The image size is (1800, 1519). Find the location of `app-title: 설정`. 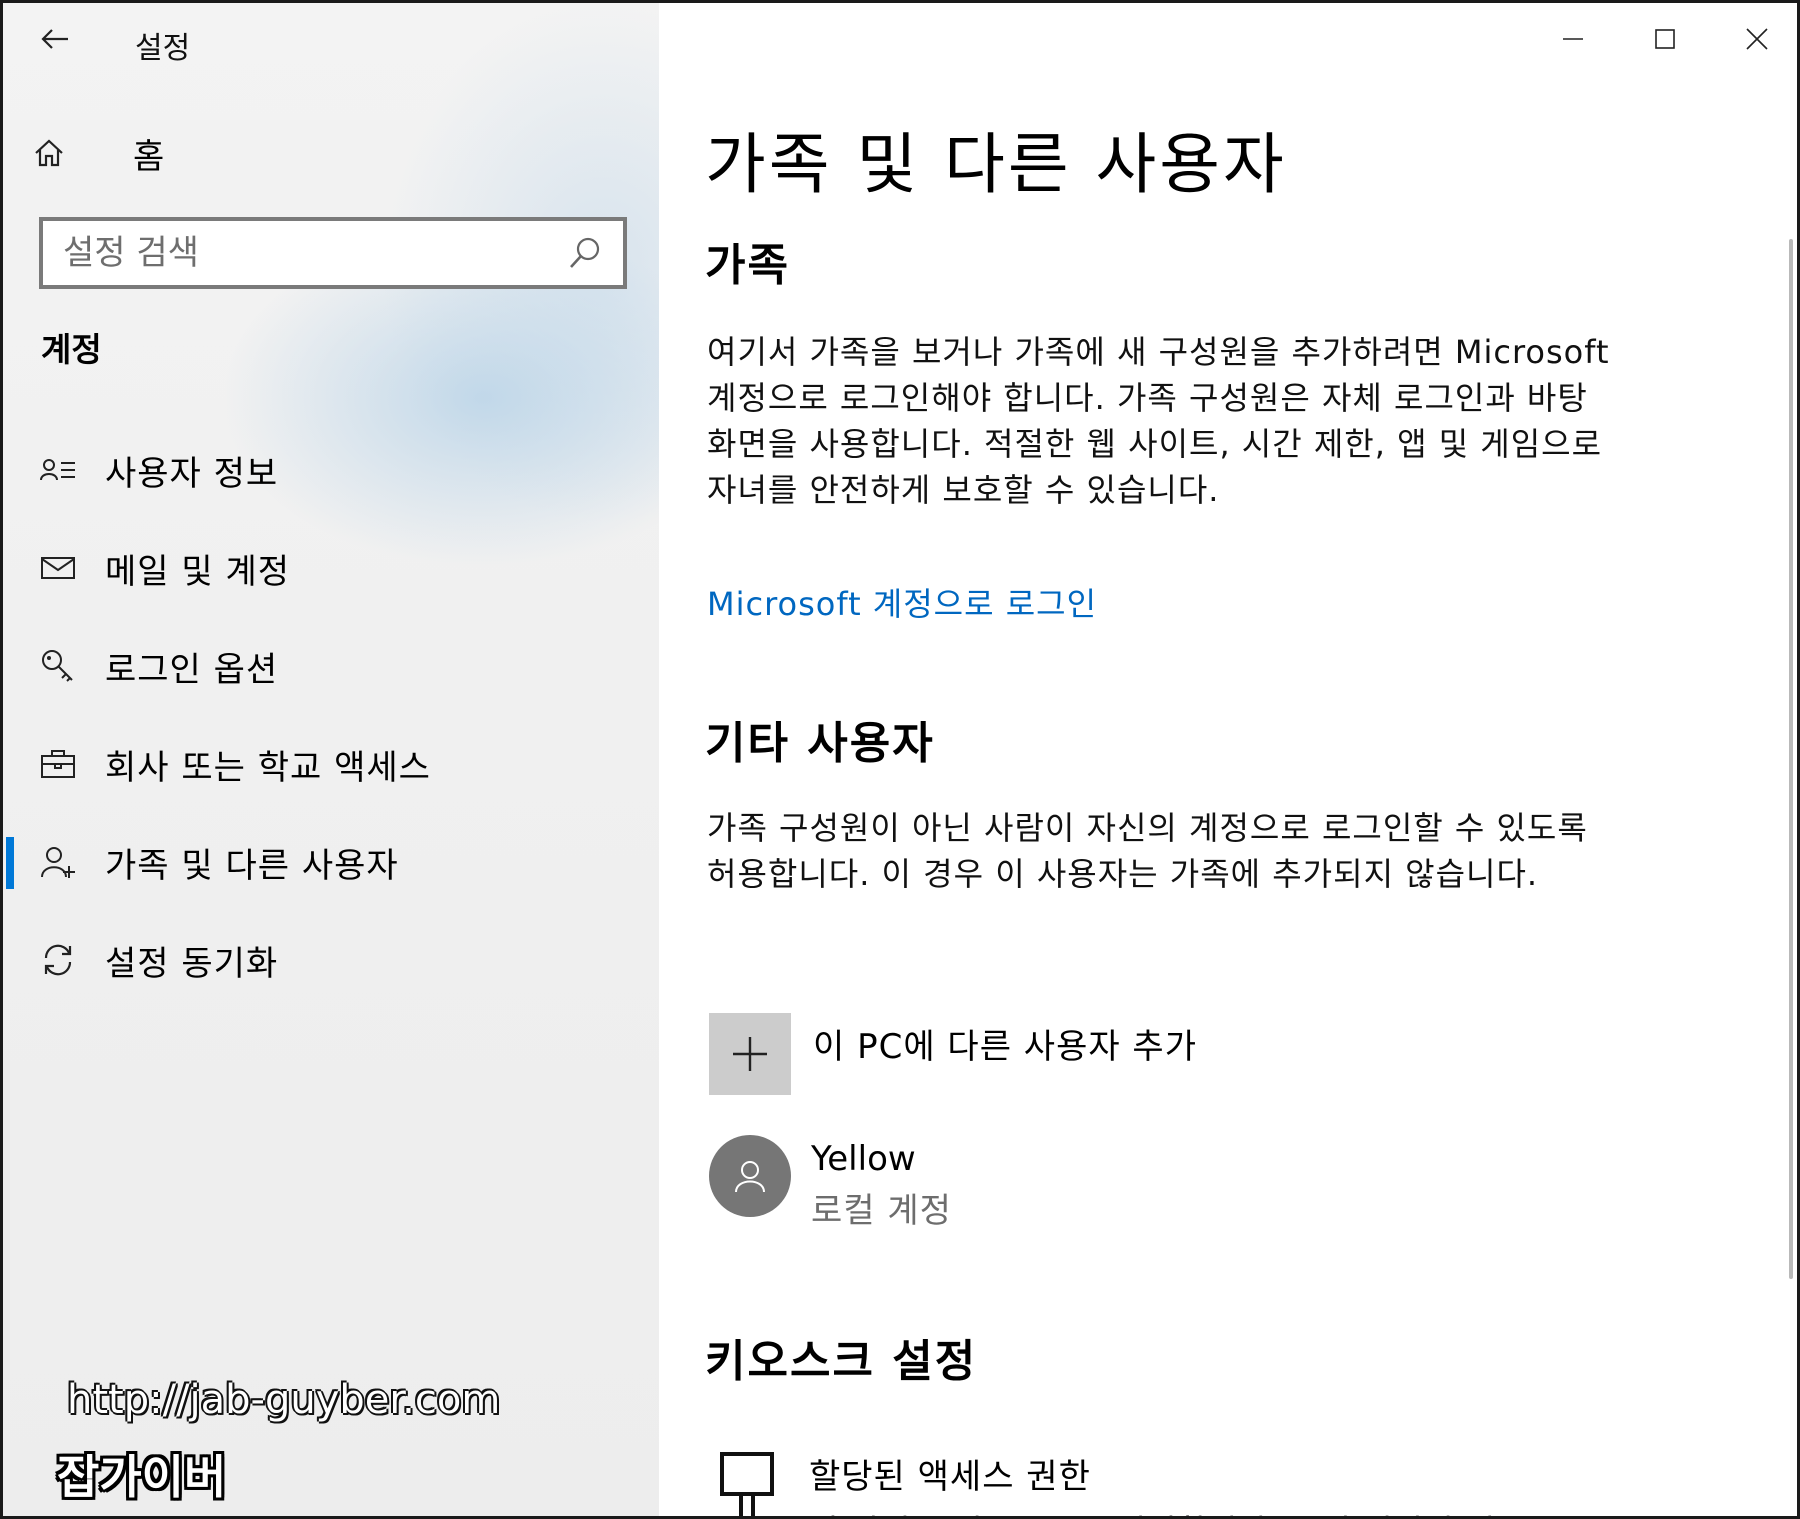

app-title: 설정 is located at coordinates (163, 48).